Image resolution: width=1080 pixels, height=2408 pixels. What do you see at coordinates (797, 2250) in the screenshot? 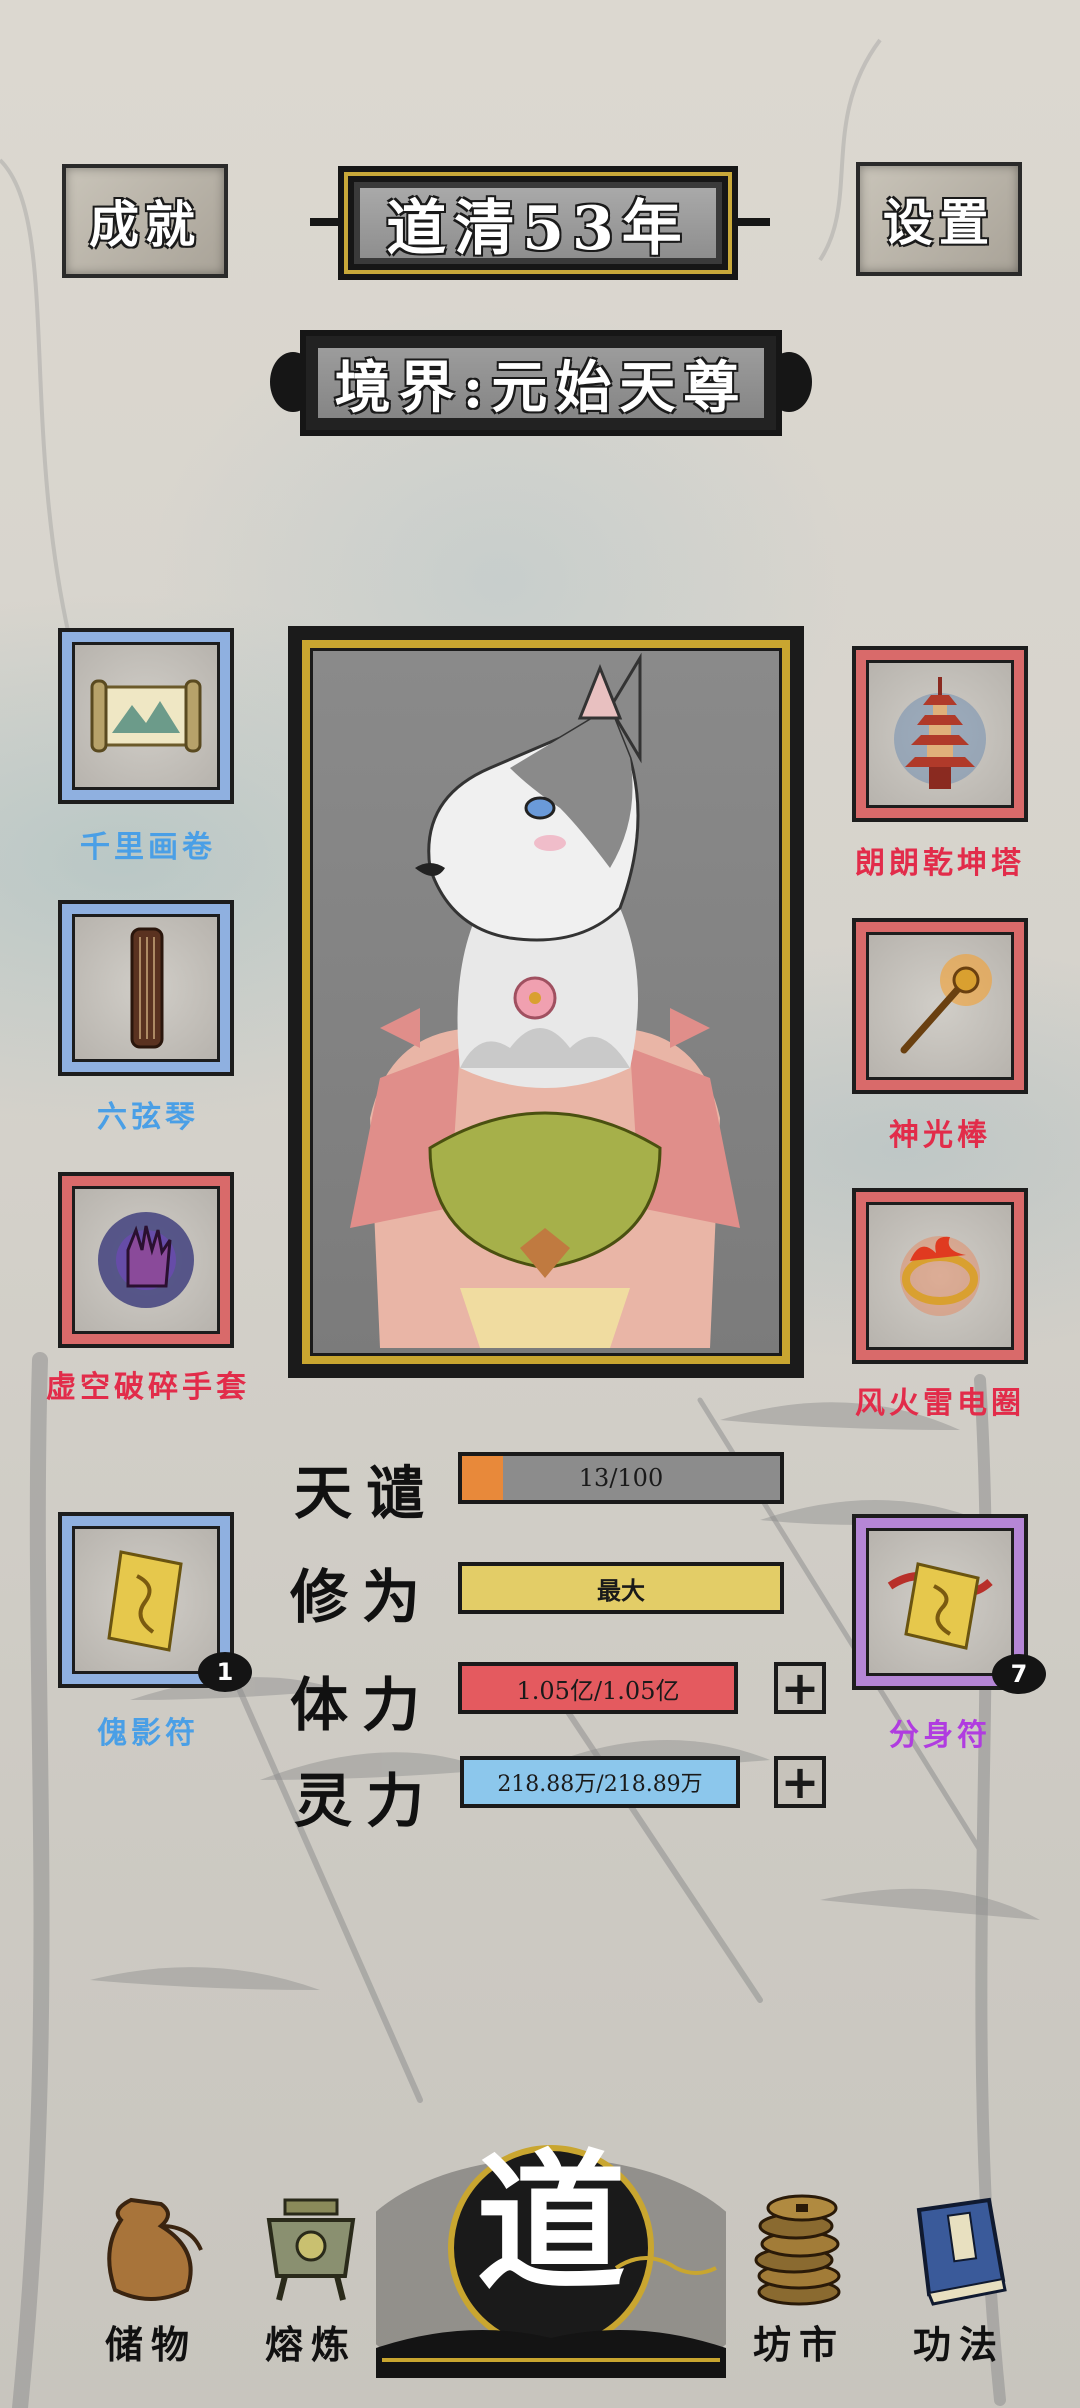
I see `coins-icon` at bounding box center [797, 2250].